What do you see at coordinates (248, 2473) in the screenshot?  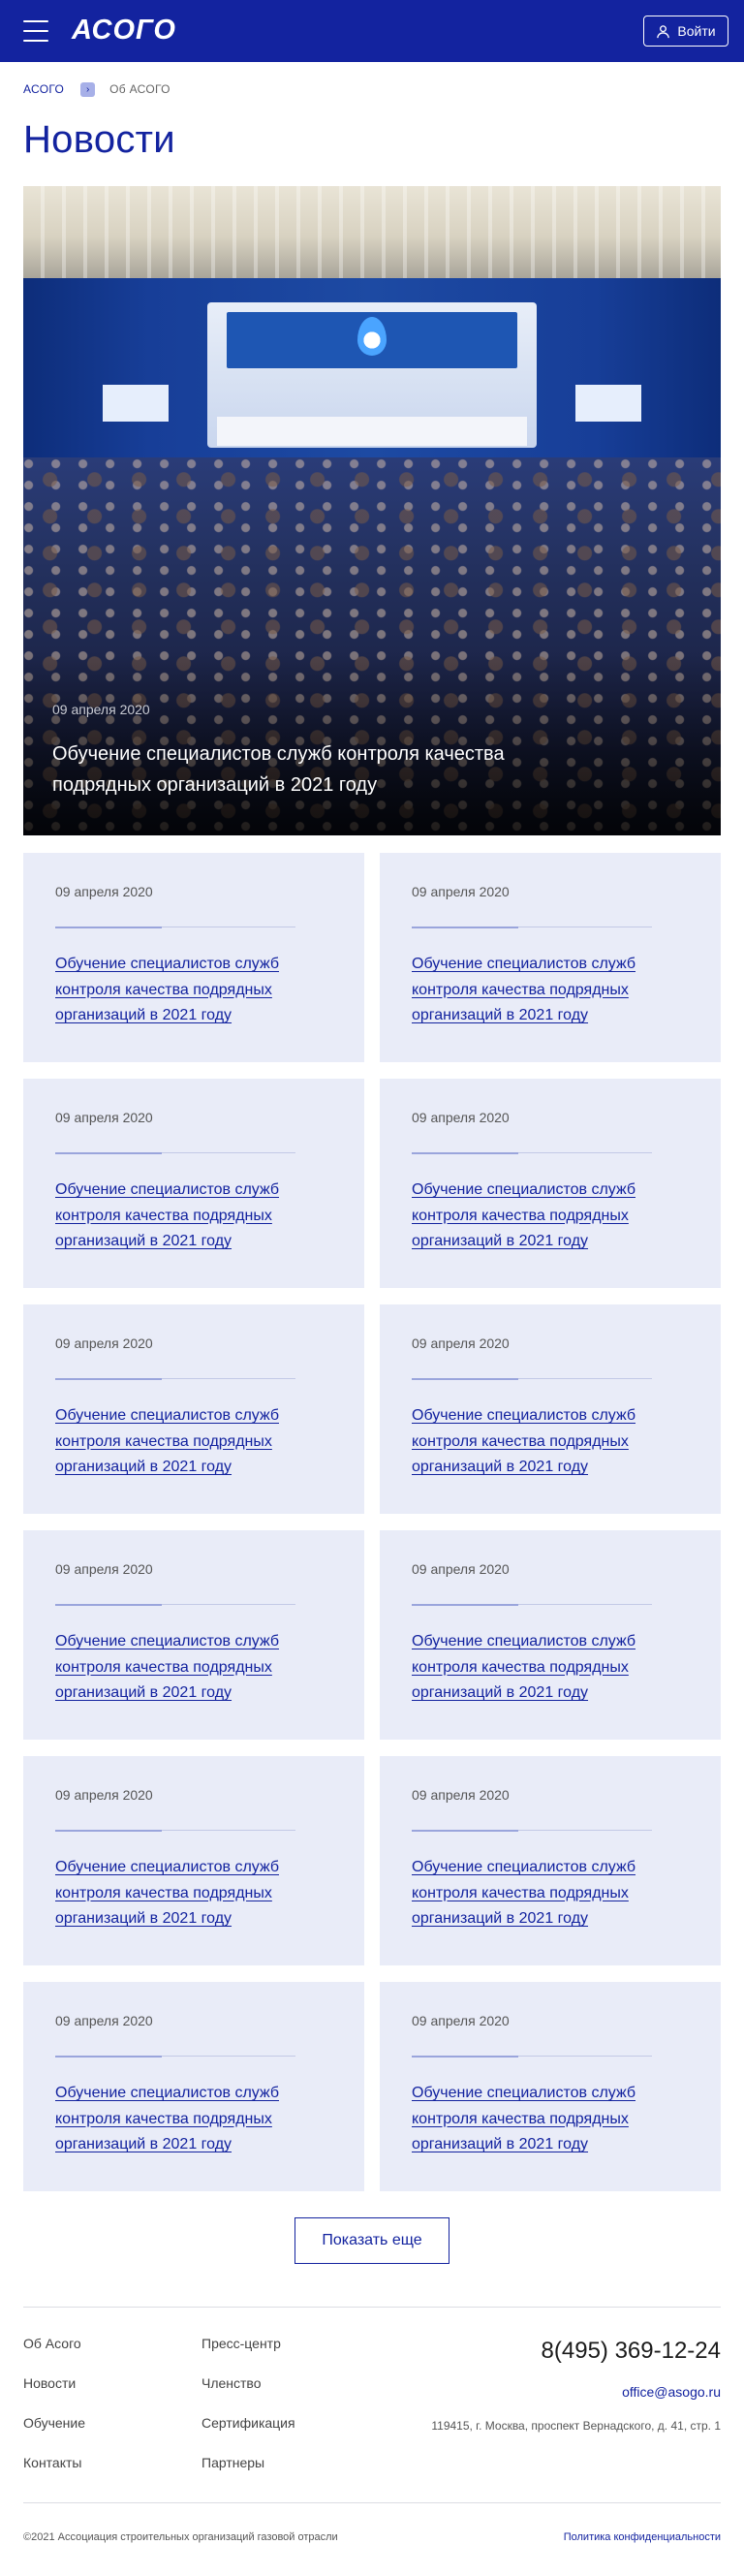 I see `footer-link-partners: Партнеры` at bounding box center [248, 2473].